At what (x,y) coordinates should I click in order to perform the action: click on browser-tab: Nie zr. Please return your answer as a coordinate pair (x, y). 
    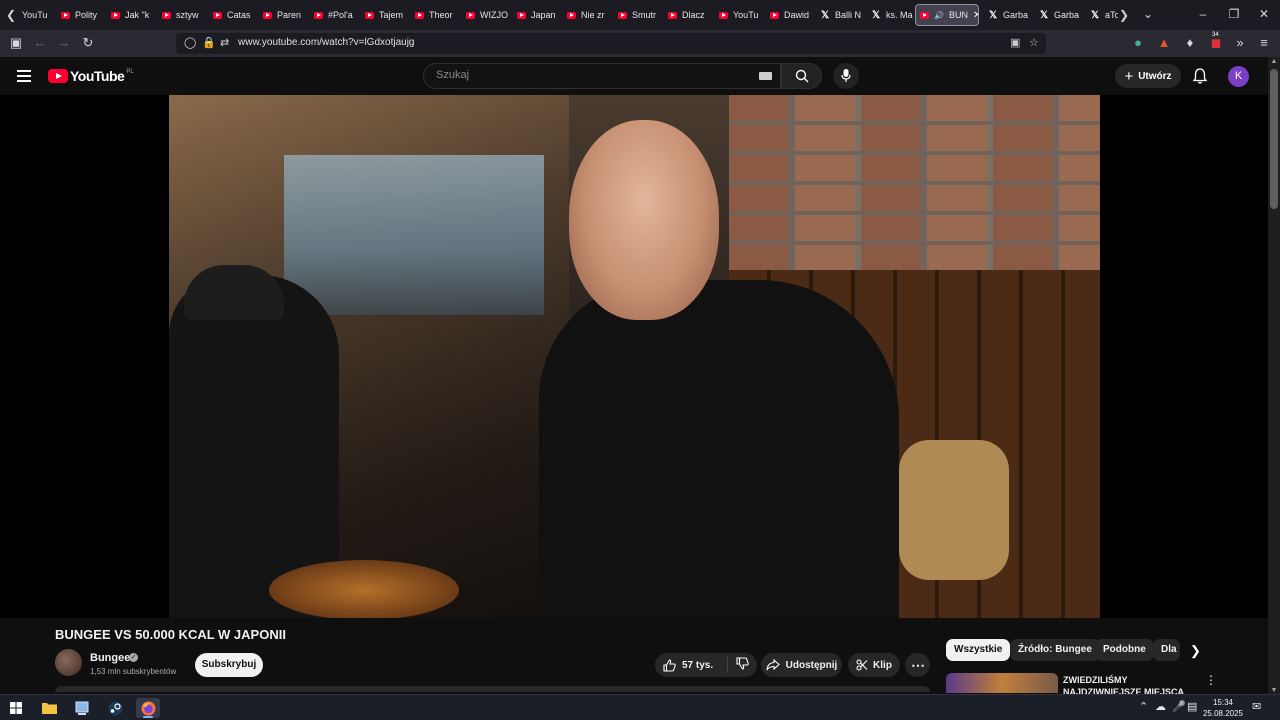
    Looking at the image, I should click on (587, 15).